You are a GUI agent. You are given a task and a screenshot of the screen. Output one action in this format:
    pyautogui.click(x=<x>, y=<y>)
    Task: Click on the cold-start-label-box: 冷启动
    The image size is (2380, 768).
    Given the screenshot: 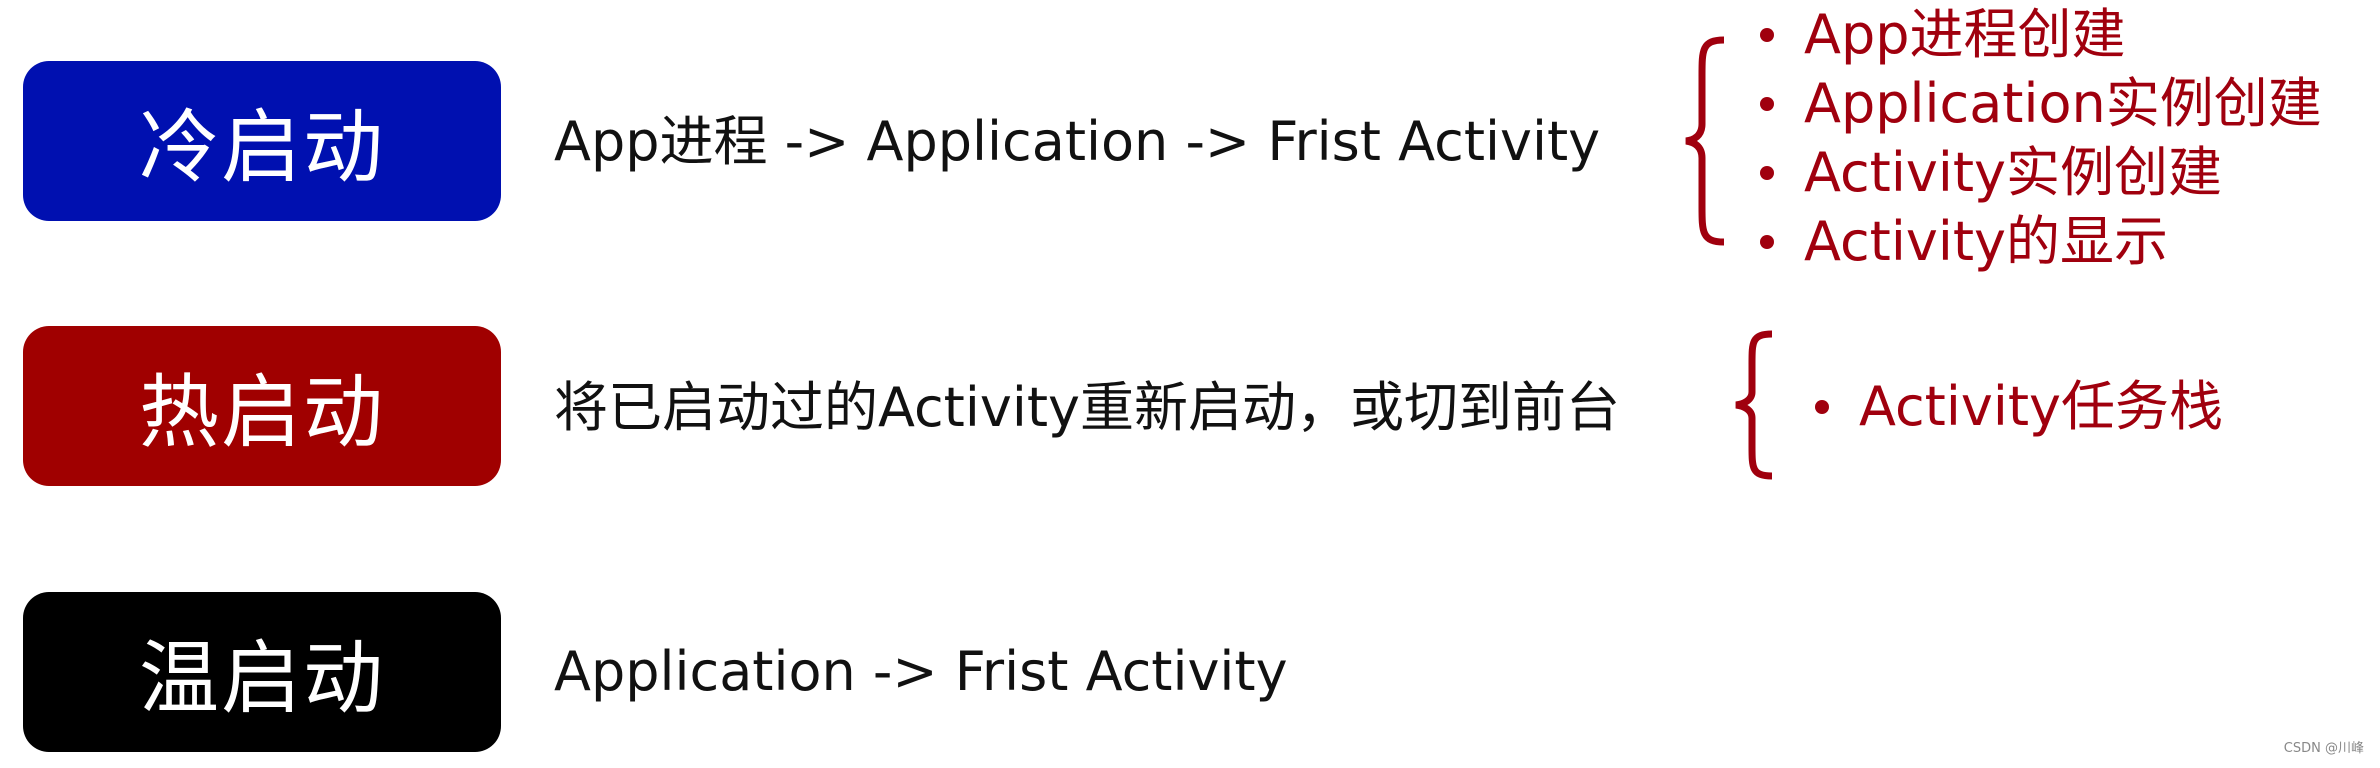 What is the action you would take?
    pyautogui.click(x=262, y=141)
    